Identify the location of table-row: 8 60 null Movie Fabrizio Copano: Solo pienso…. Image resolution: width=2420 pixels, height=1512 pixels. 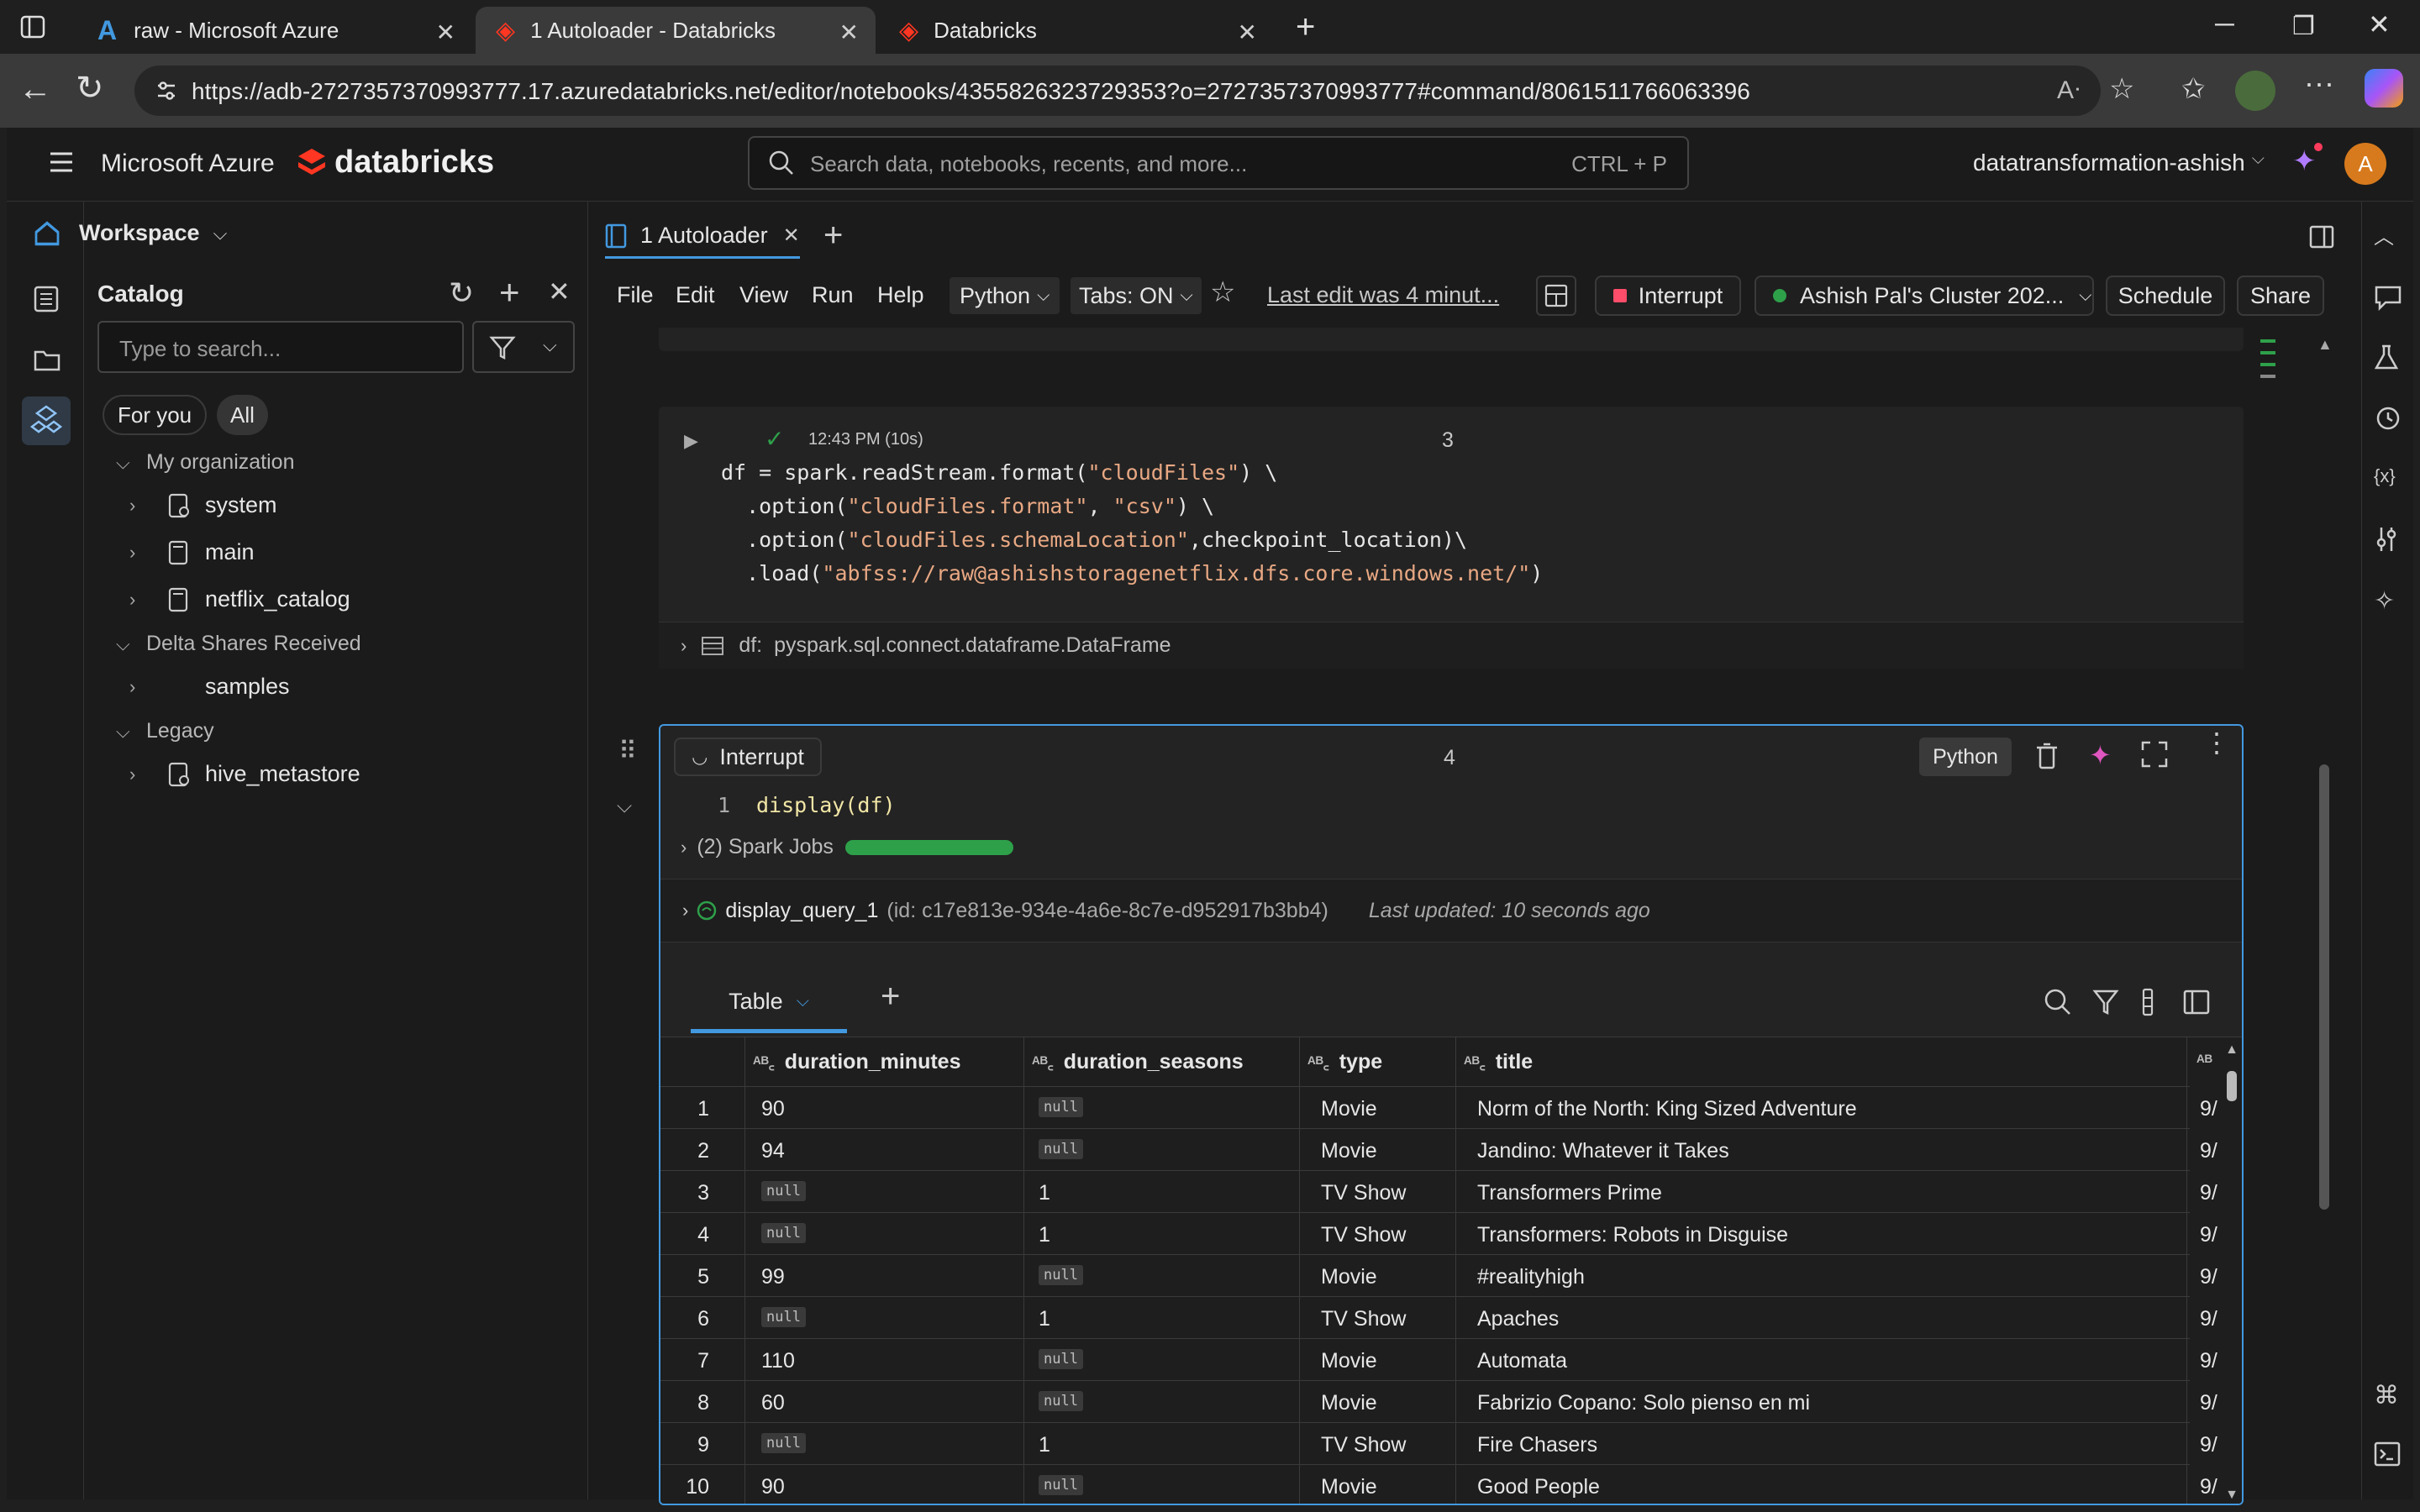
(1438, 1401).